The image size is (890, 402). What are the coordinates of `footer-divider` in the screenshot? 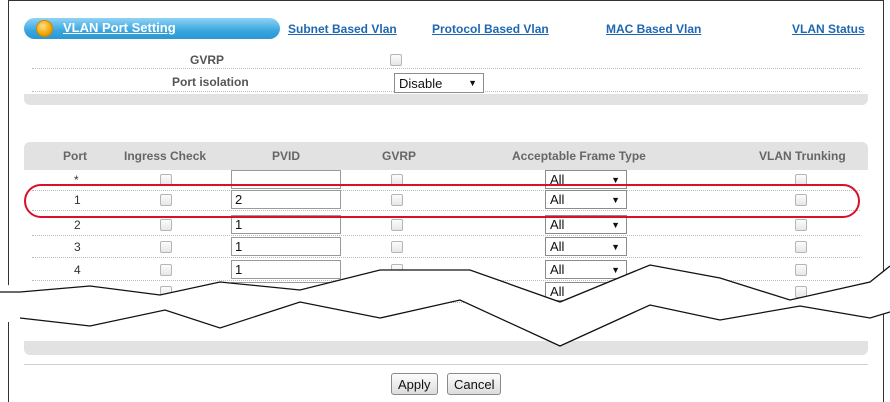 It's located at (446, 364).